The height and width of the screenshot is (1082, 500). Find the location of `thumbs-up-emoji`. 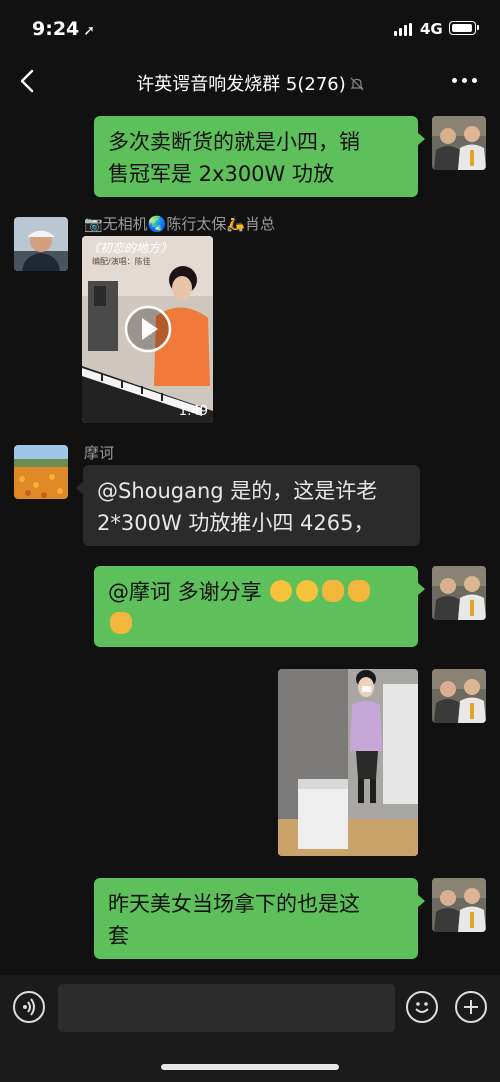

thumbs-up-emoji is located at coordinates (333, 591).